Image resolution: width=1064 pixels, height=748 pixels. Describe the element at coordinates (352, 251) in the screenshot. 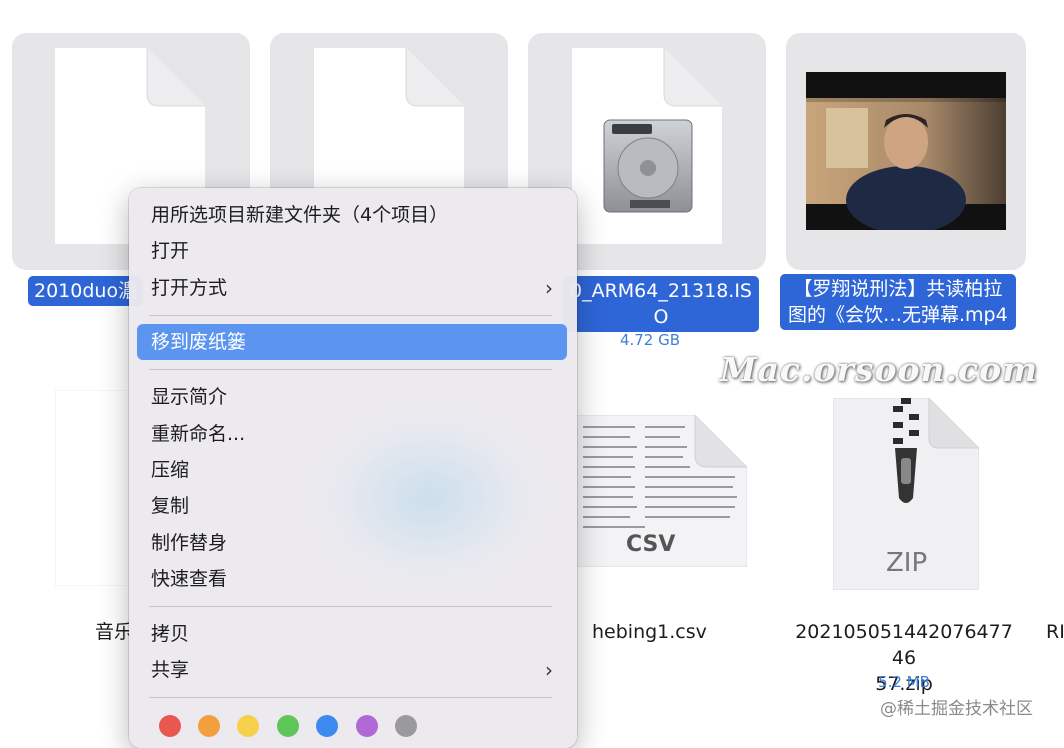

I see `menu-item-open: 打开` at that location.